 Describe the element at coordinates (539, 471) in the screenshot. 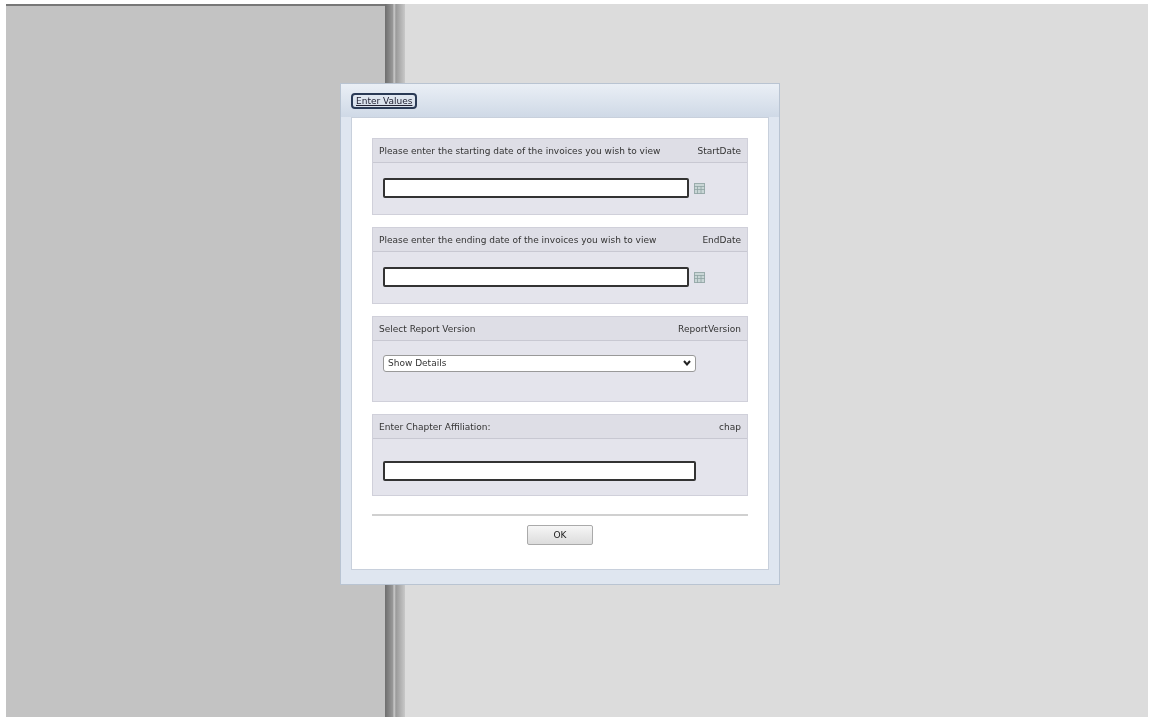

I see `text-input-field` at that location.